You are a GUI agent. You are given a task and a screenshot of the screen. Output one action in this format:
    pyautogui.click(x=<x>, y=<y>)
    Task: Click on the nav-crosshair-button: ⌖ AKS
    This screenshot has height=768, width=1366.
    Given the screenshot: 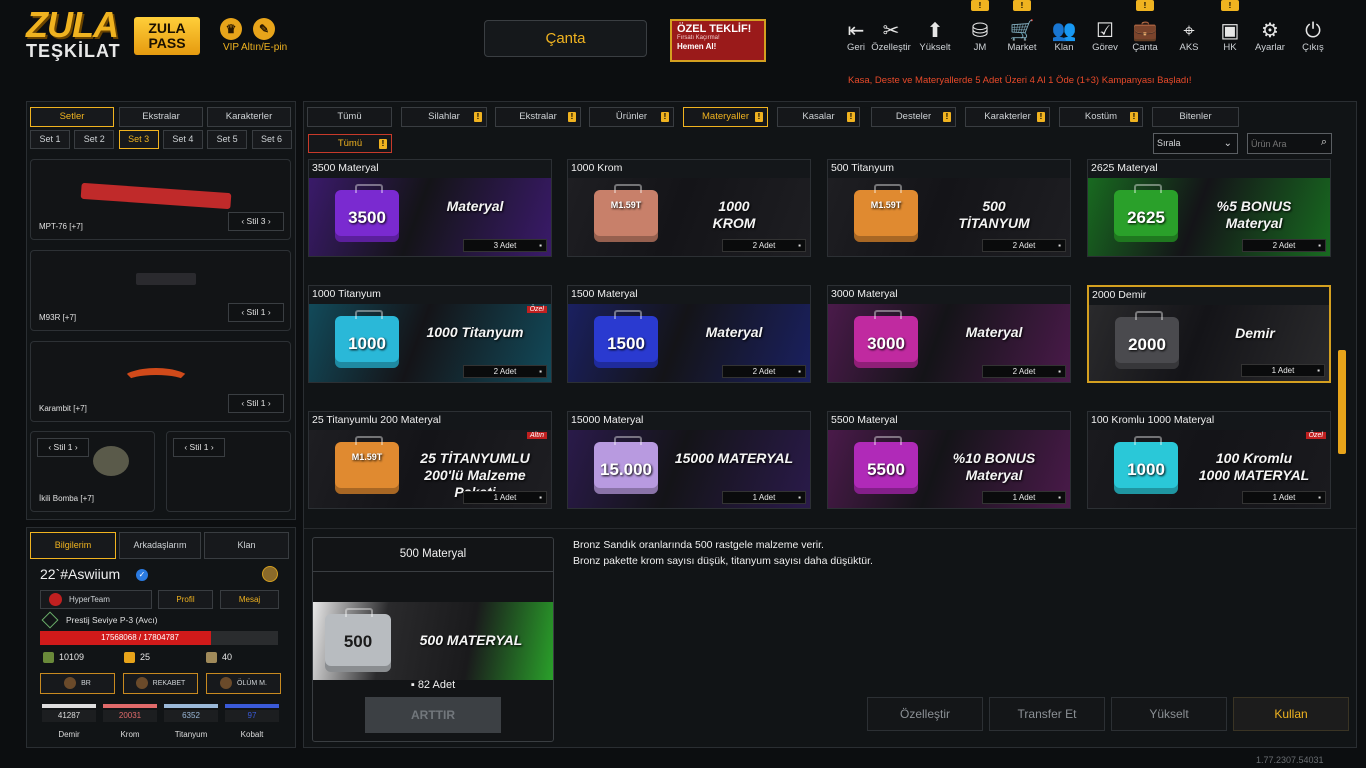 What is the action you would take?
    pyautogui.click(x=1189, y=36)
    